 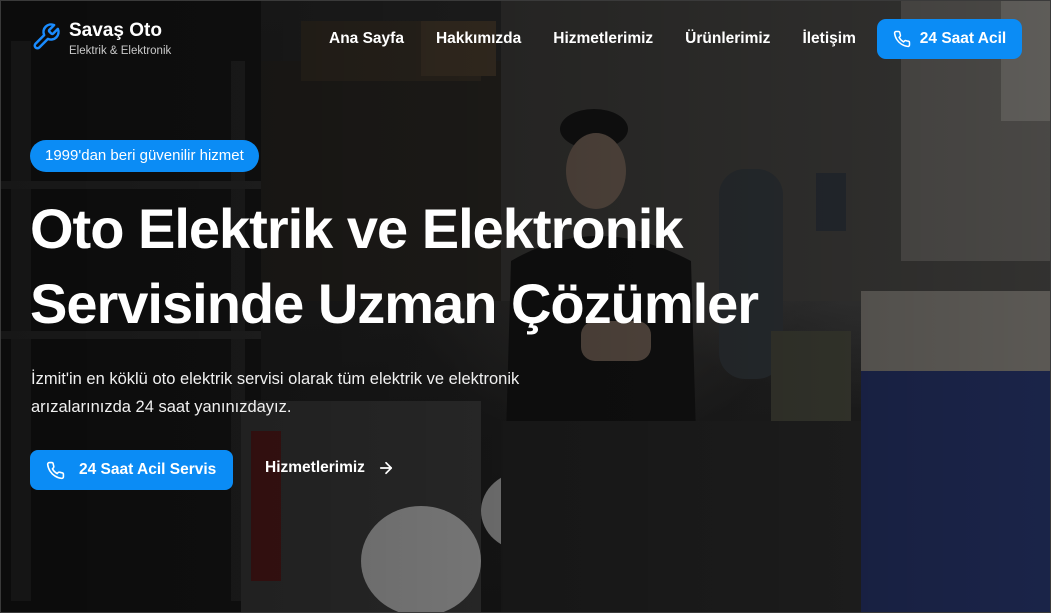 I want to click on brand-tagline: Elektrik & Elektronik, so click(x=120, y=51).